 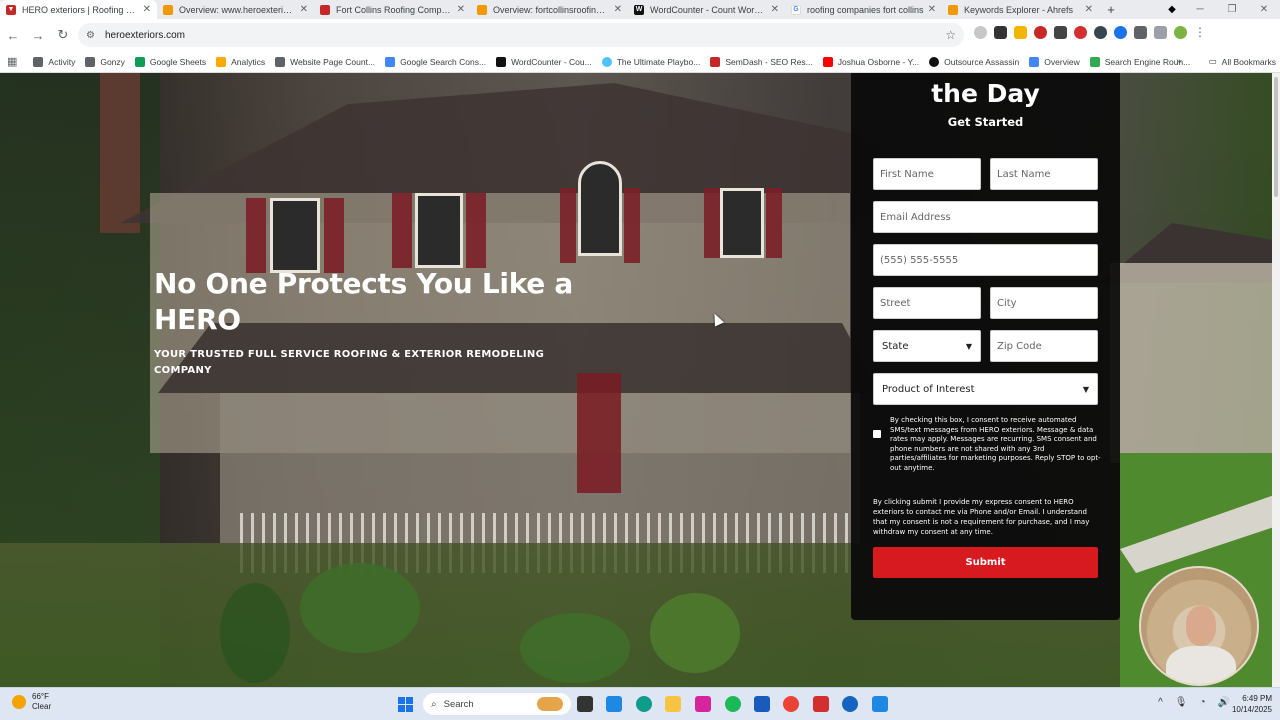 I want to click on chrome-icon, so click(x=791, y=704).